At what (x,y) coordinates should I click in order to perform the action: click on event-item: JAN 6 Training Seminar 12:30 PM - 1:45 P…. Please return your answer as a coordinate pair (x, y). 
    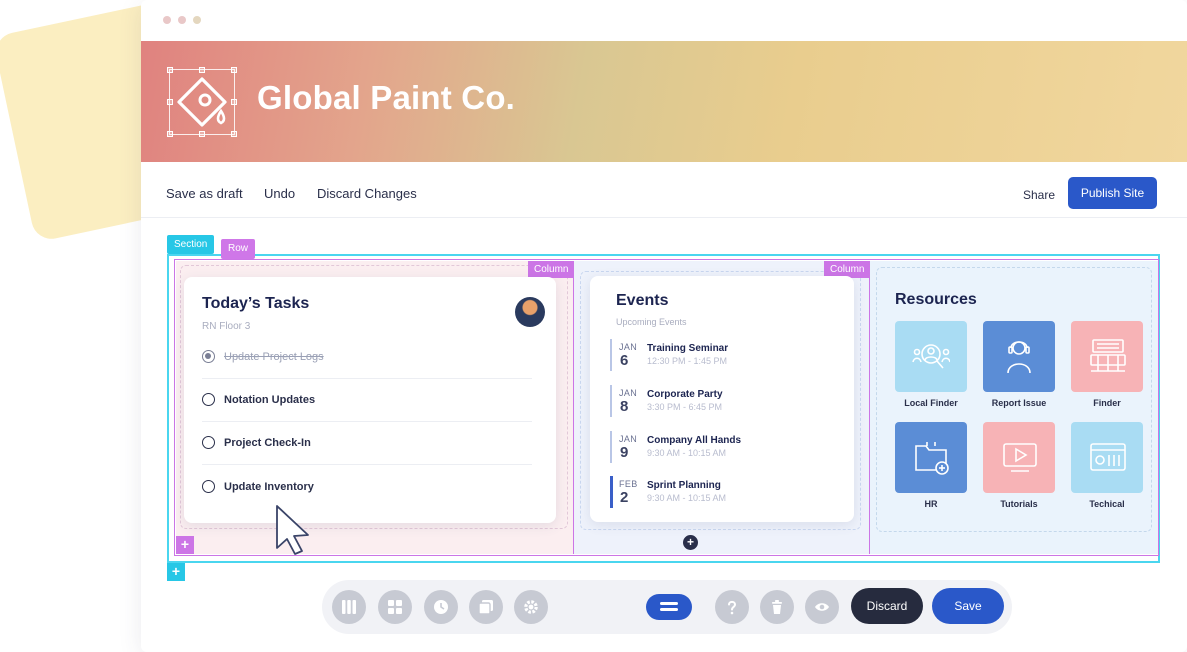
    Looking at the image, I should click on (720, 356).